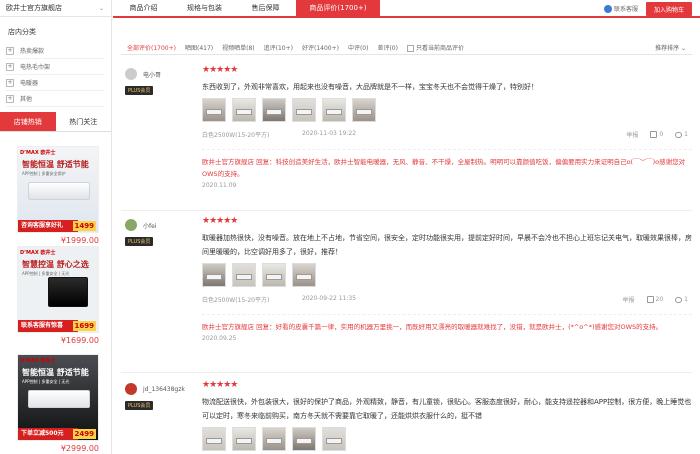 This screenshot has width=700, height=454. I want to click on chat-icon, so click(607, 8).